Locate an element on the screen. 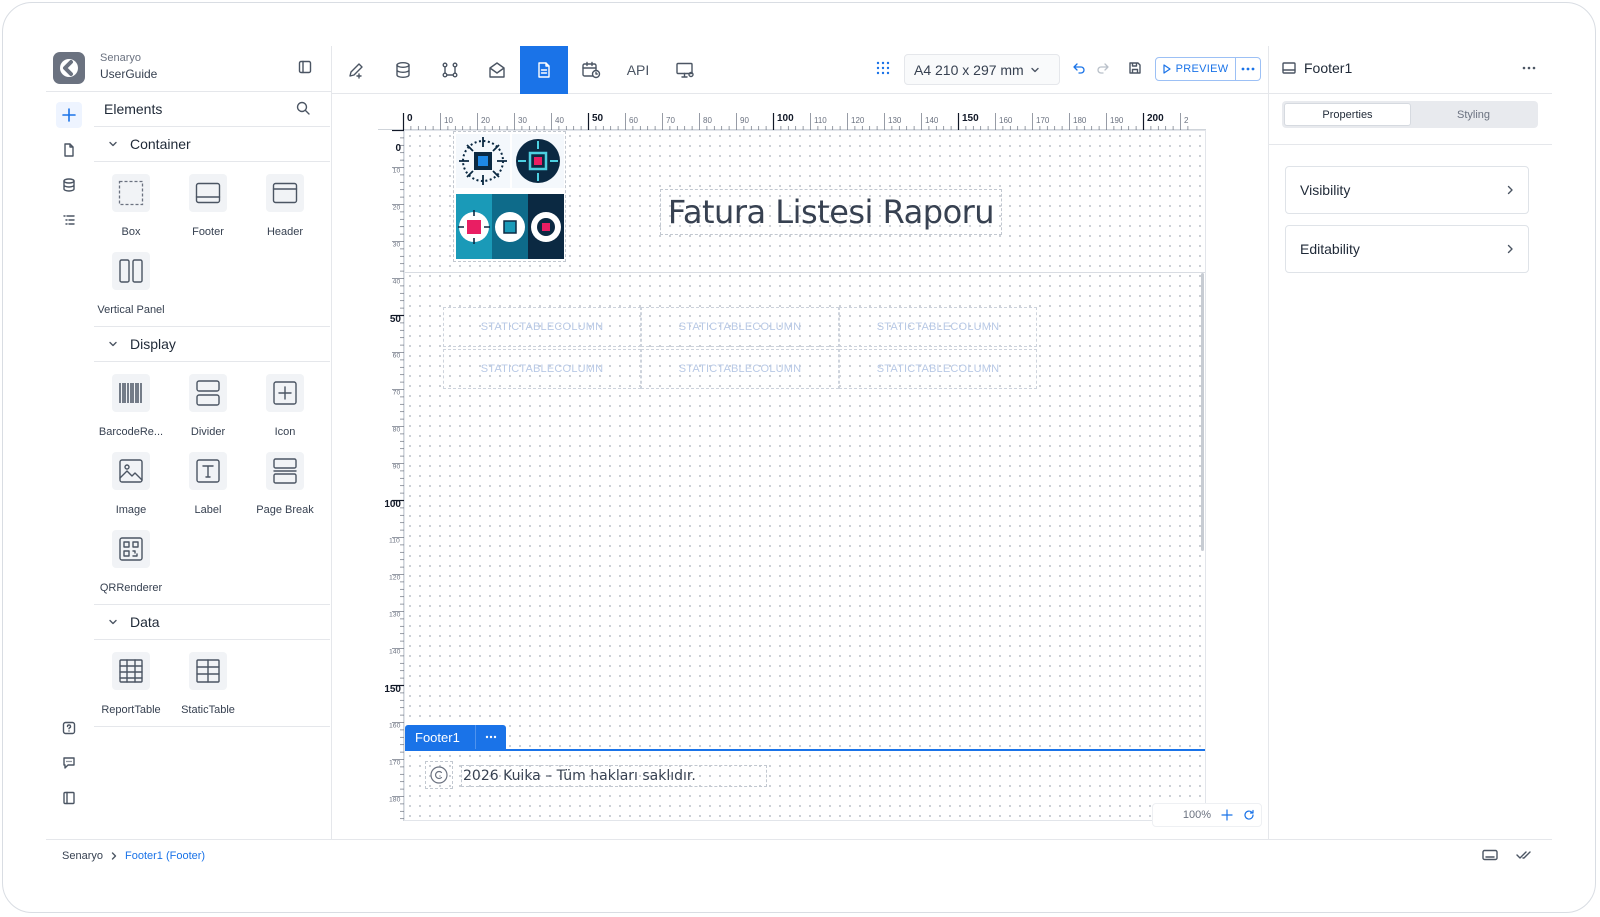 The height and width of the screenshot is (917, 1600). element-qr-renderer: QRRenderer is located at coordinates (131, 568).